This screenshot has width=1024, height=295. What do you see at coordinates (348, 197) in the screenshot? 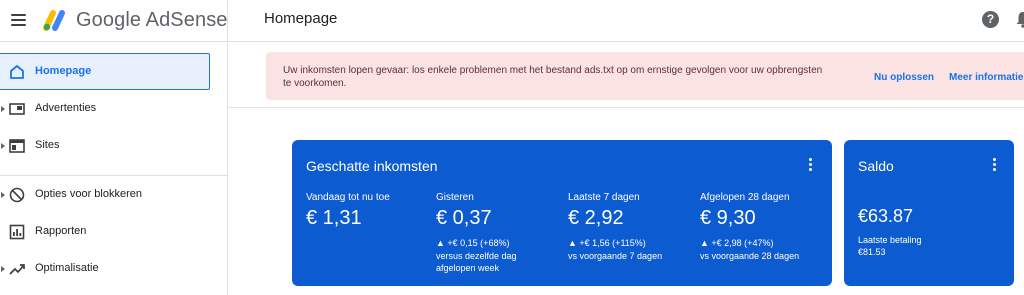
I see `kpi-label: Vandaag tot nu toe` at bounding box center [348, 197].